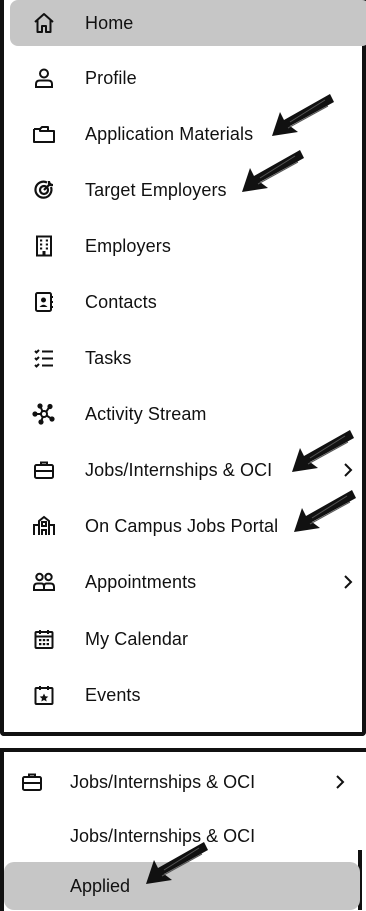 The height and width of the screenshot is (911, 366). What do you see at coordinates (128, 245) in the screenshot?
I see `nav-item-label: Employers` at bounding box center [128, 245].